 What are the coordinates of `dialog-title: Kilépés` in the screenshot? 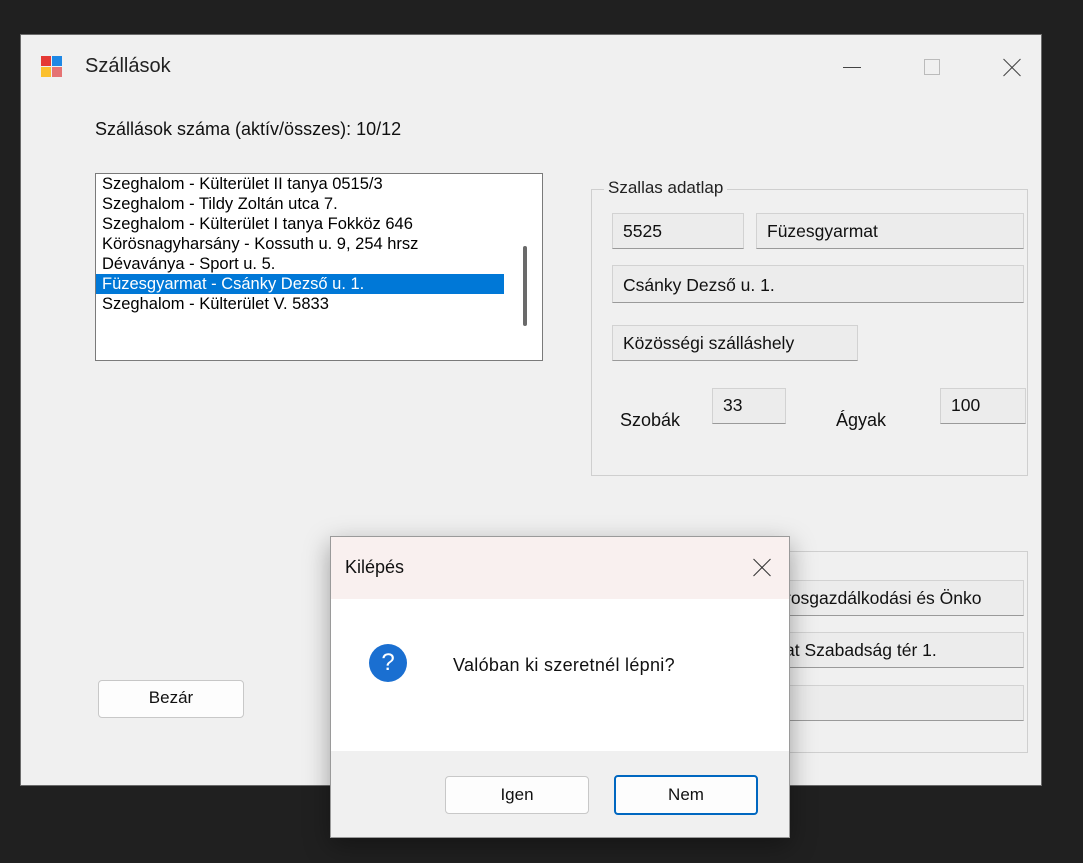 It's located at (375, 567).